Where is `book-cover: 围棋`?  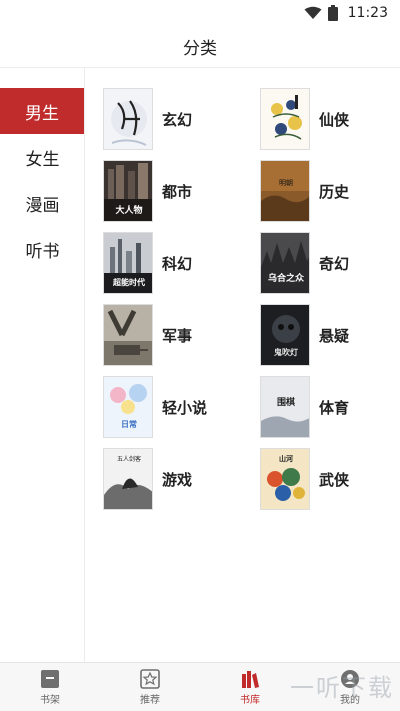
book-cover: 围棋 is located at coordinates (285, 407).